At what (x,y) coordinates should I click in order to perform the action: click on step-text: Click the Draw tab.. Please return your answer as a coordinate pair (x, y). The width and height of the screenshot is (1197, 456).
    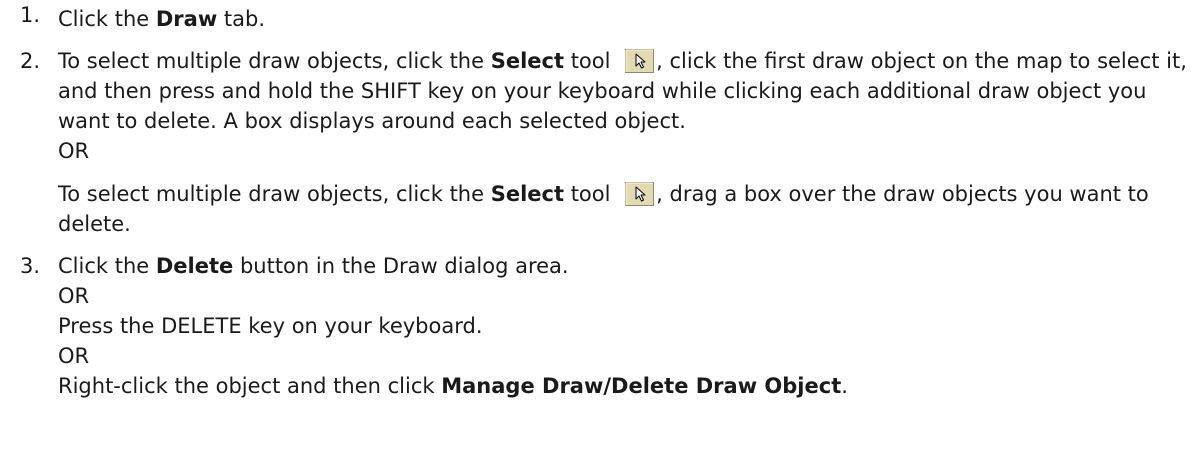
    Looking at the image, I should click on (161, 19).